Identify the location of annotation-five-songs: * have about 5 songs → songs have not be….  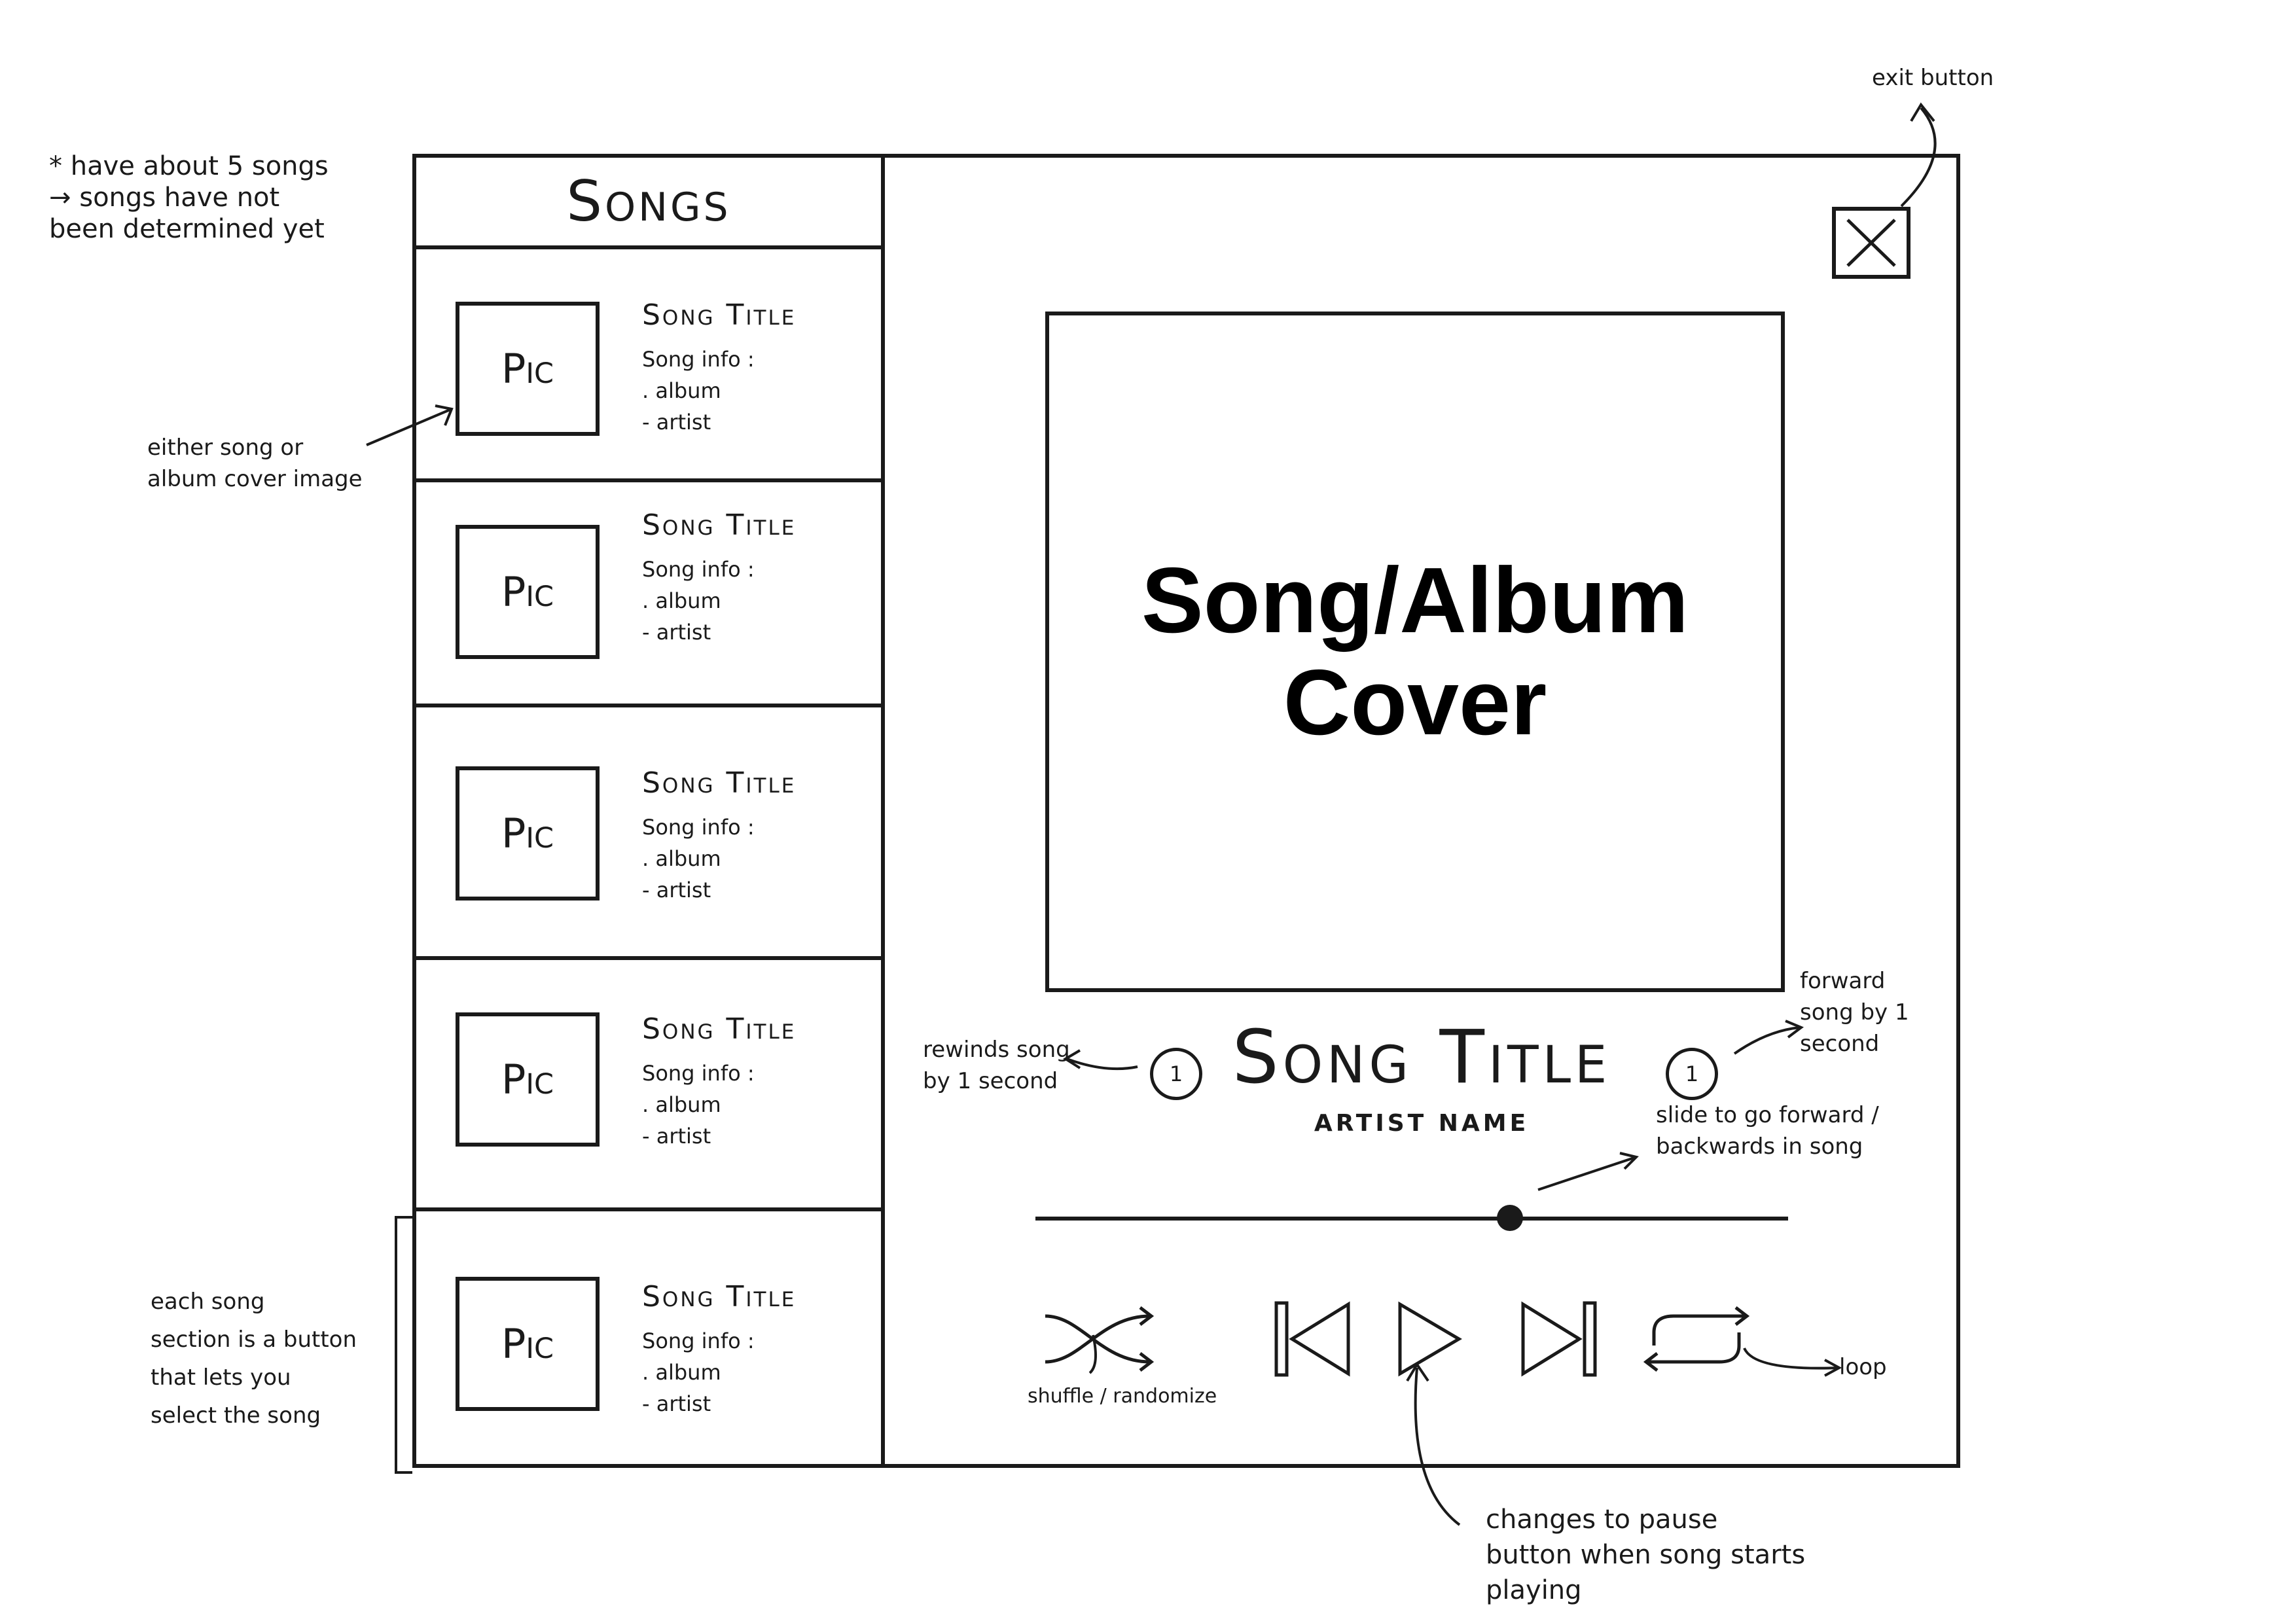
(189, 197).